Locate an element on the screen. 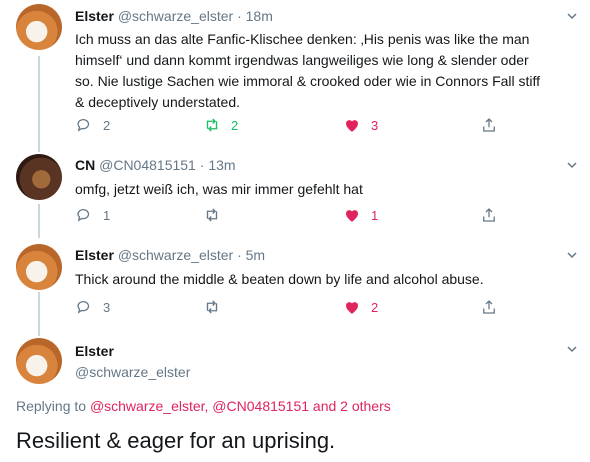 The image size is (590, 462). author-name: CN is located at coordinates (85, 165).